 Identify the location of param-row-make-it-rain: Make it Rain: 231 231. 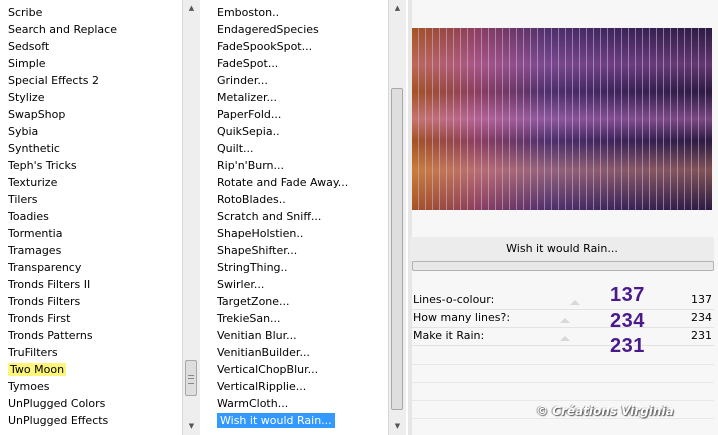
(562, 341).